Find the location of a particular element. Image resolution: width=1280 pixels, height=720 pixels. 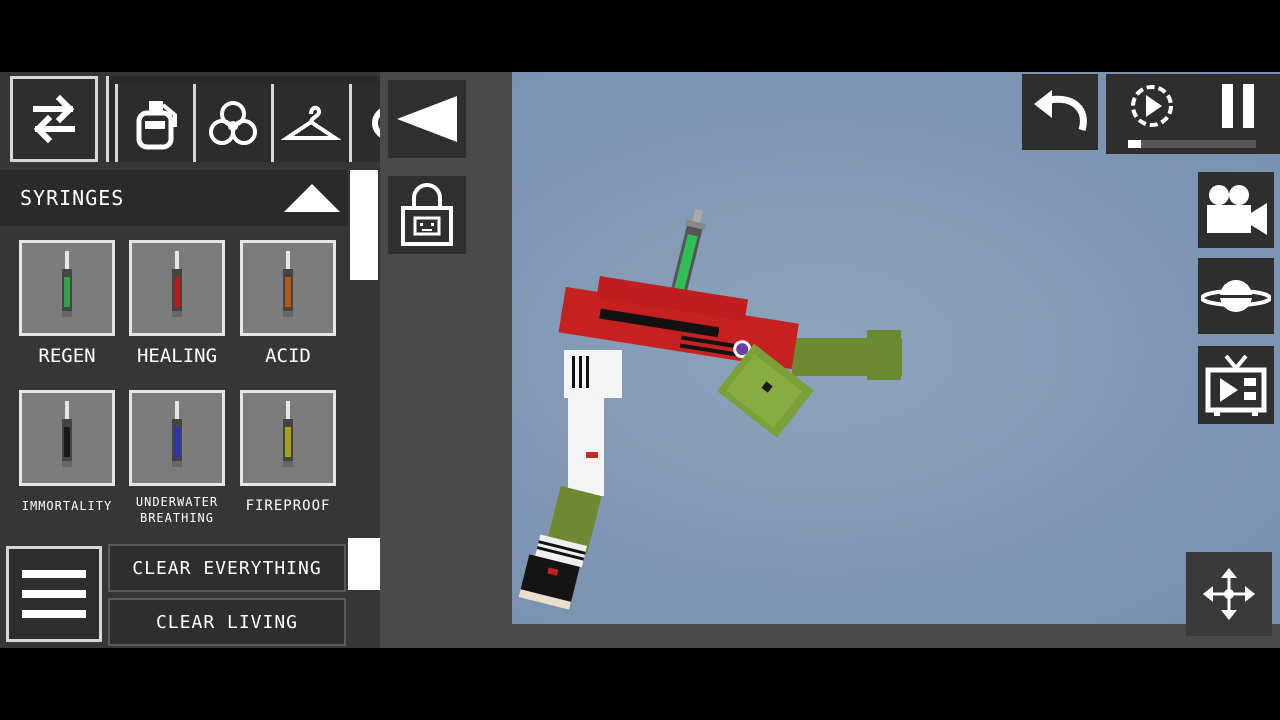

biohazard-icon is located at coordinates (232, 123).